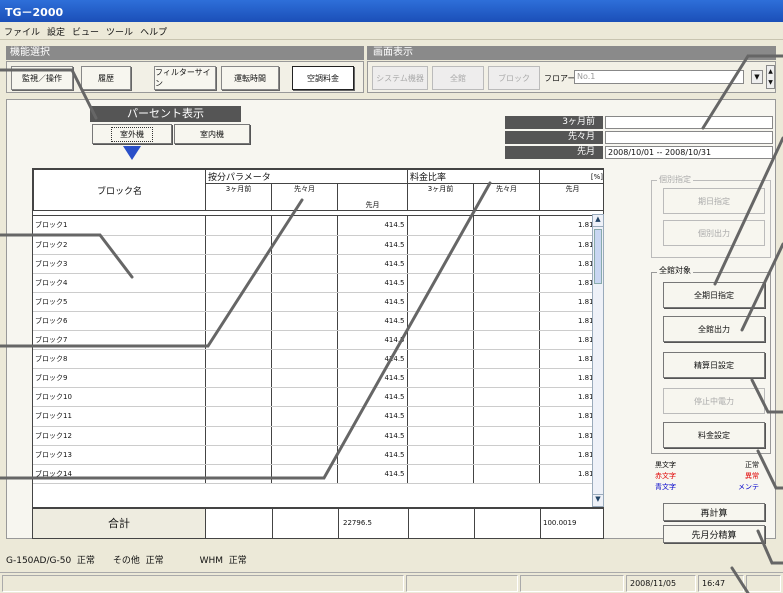 The image size is (783, 593). I want to click on scroll-up-icon: ▲, so click(598, 221).